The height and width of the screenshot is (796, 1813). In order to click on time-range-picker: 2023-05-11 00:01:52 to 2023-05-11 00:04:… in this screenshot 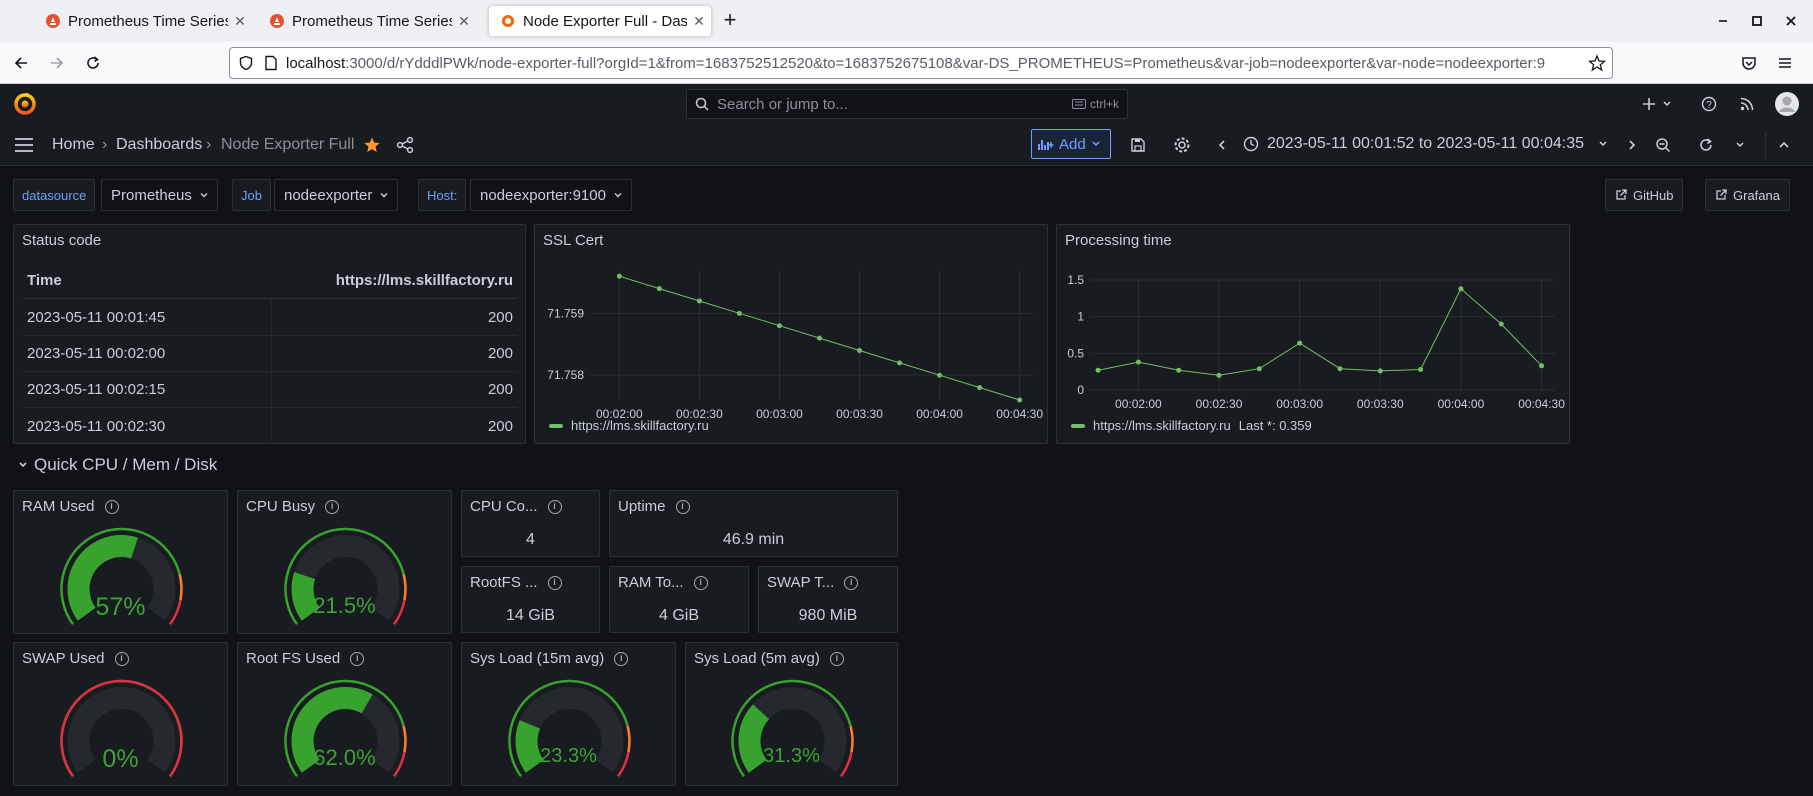, I will do `click(1425, 144)`.